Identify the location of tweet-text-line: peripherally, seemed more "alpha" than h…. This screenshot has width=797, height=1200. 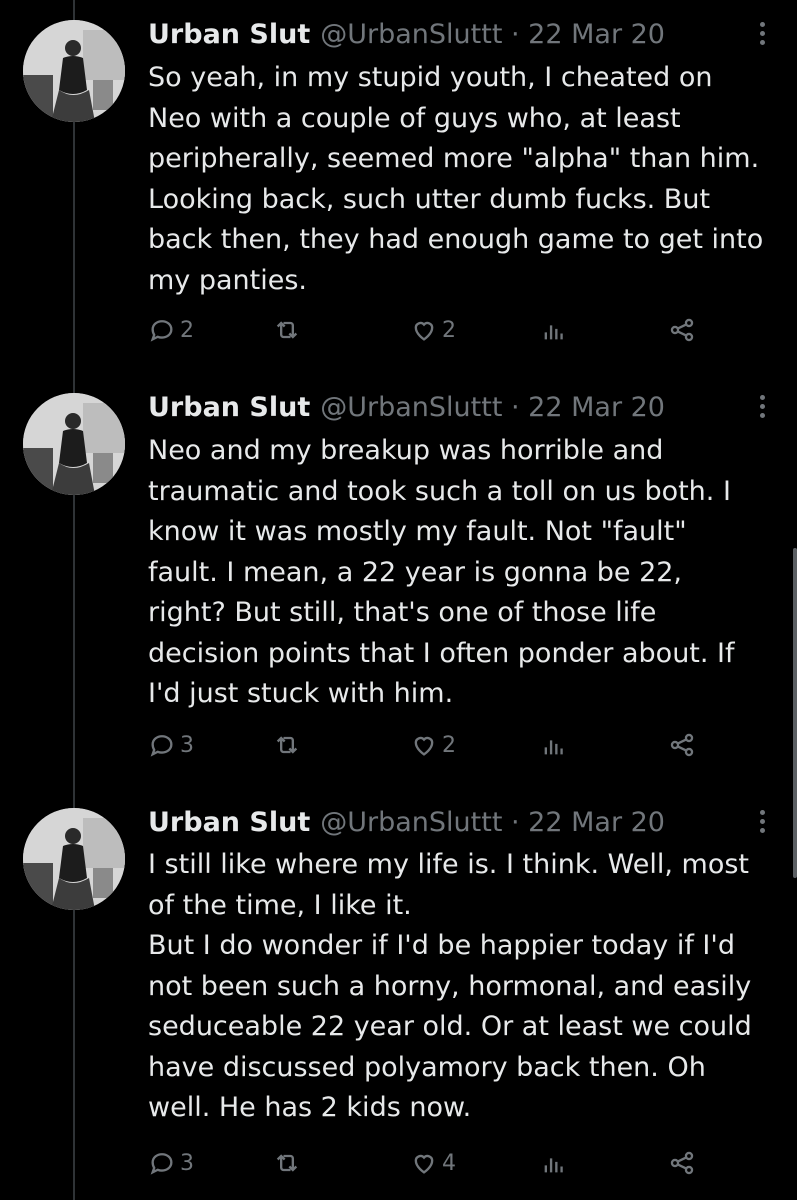
(454, 158).